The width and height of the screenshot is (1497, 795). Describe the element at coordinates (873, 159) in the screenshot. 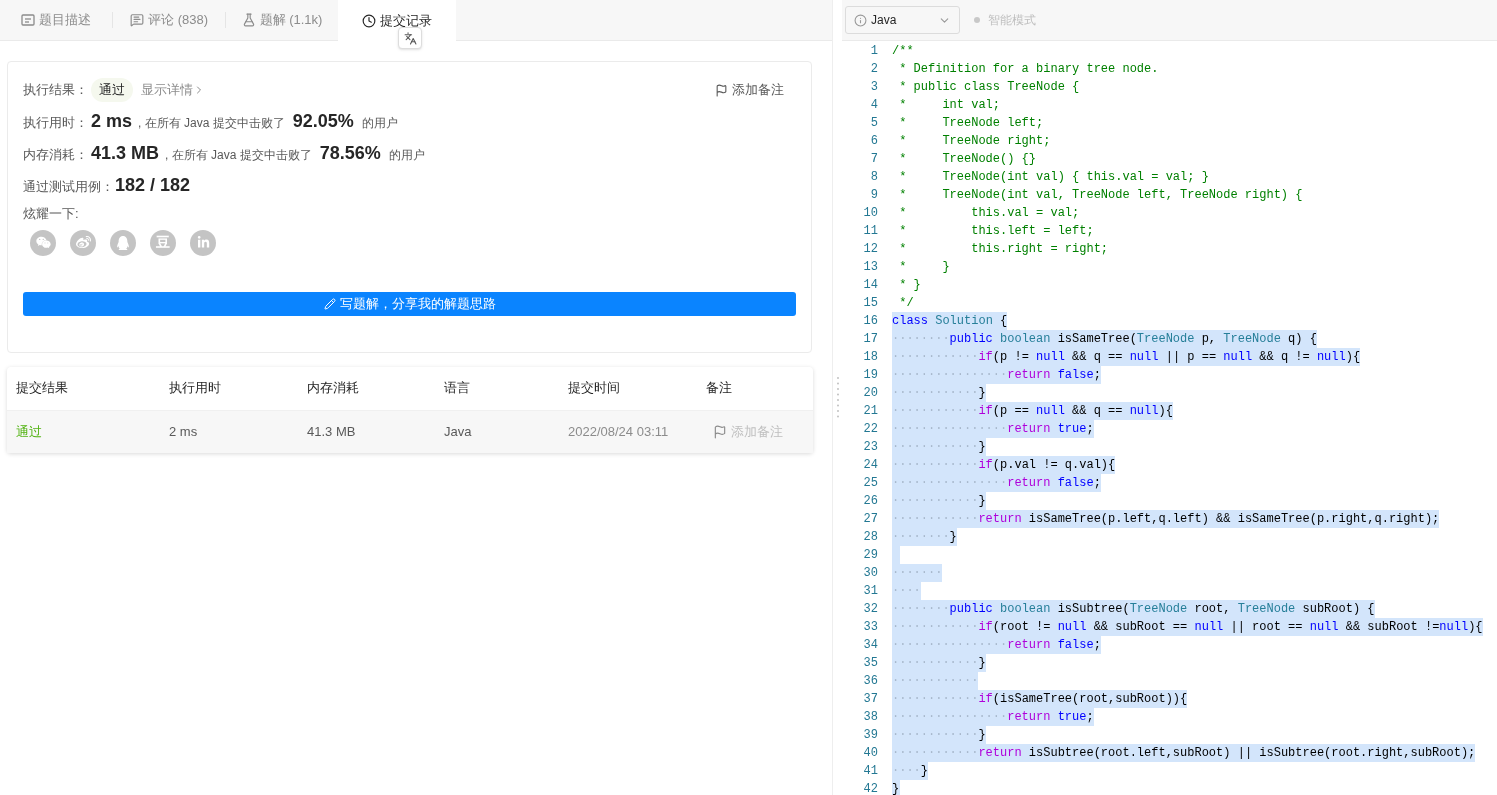

I see `line-number: 7` at that location.